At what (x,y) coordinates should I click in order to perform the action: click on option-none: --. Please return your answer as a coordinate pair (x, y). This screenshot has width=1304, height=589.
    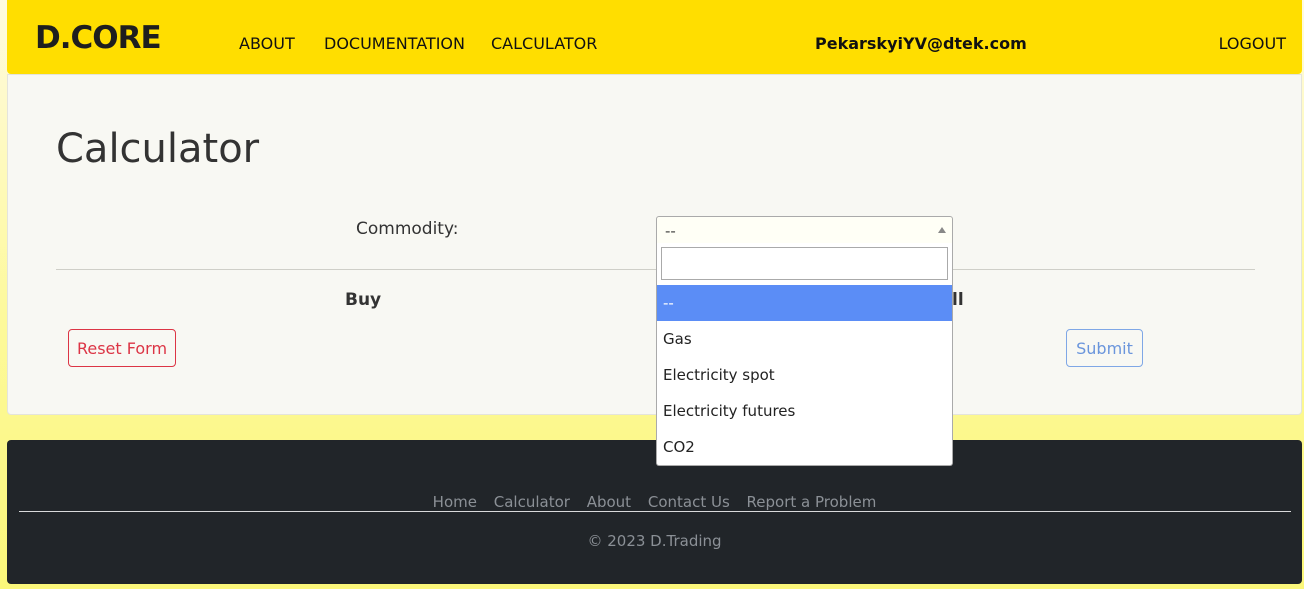
    Looking at the image, I should click on (804, 303).